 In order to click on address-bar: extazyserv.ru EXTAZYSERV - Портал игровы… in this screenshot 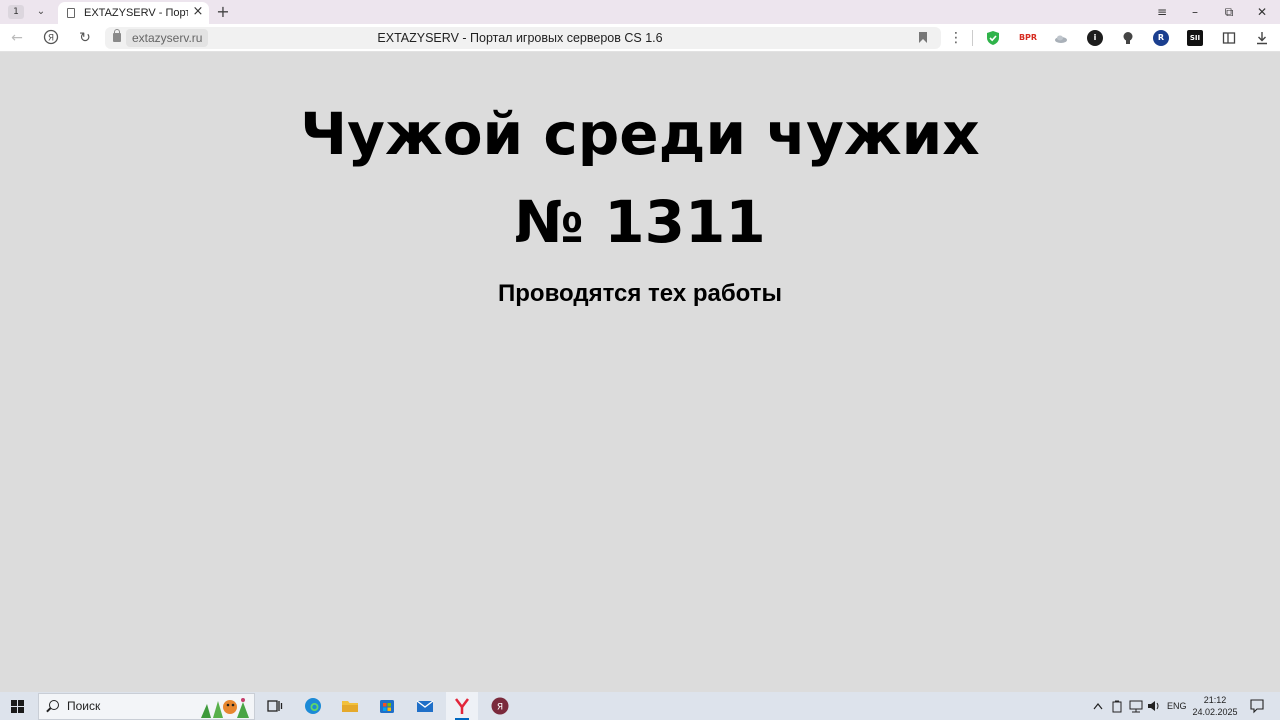, I will do `click(523, 38)`.